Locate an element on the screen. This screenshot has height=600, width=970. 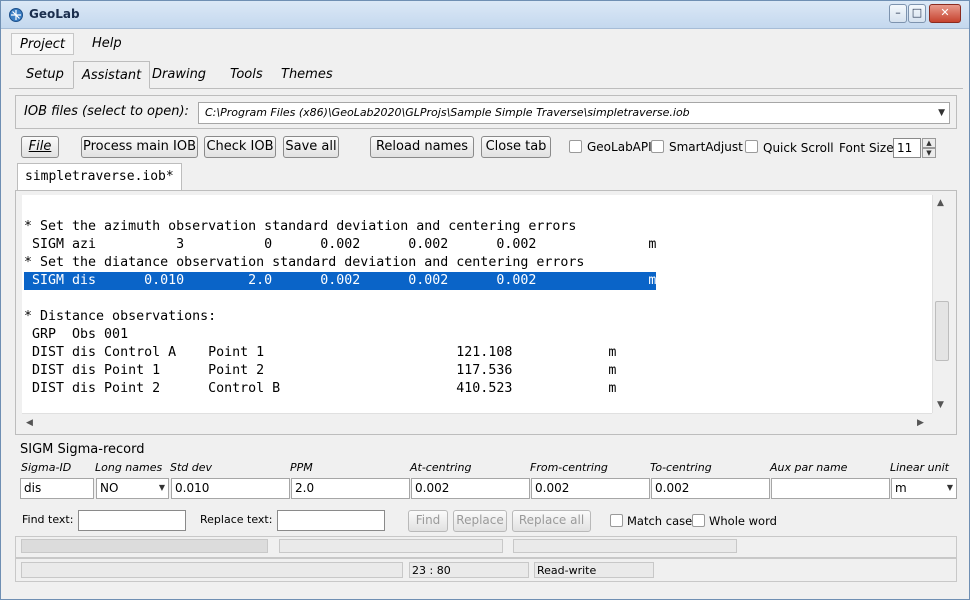
aux-par-name-field is located at coordinates (830, 488).